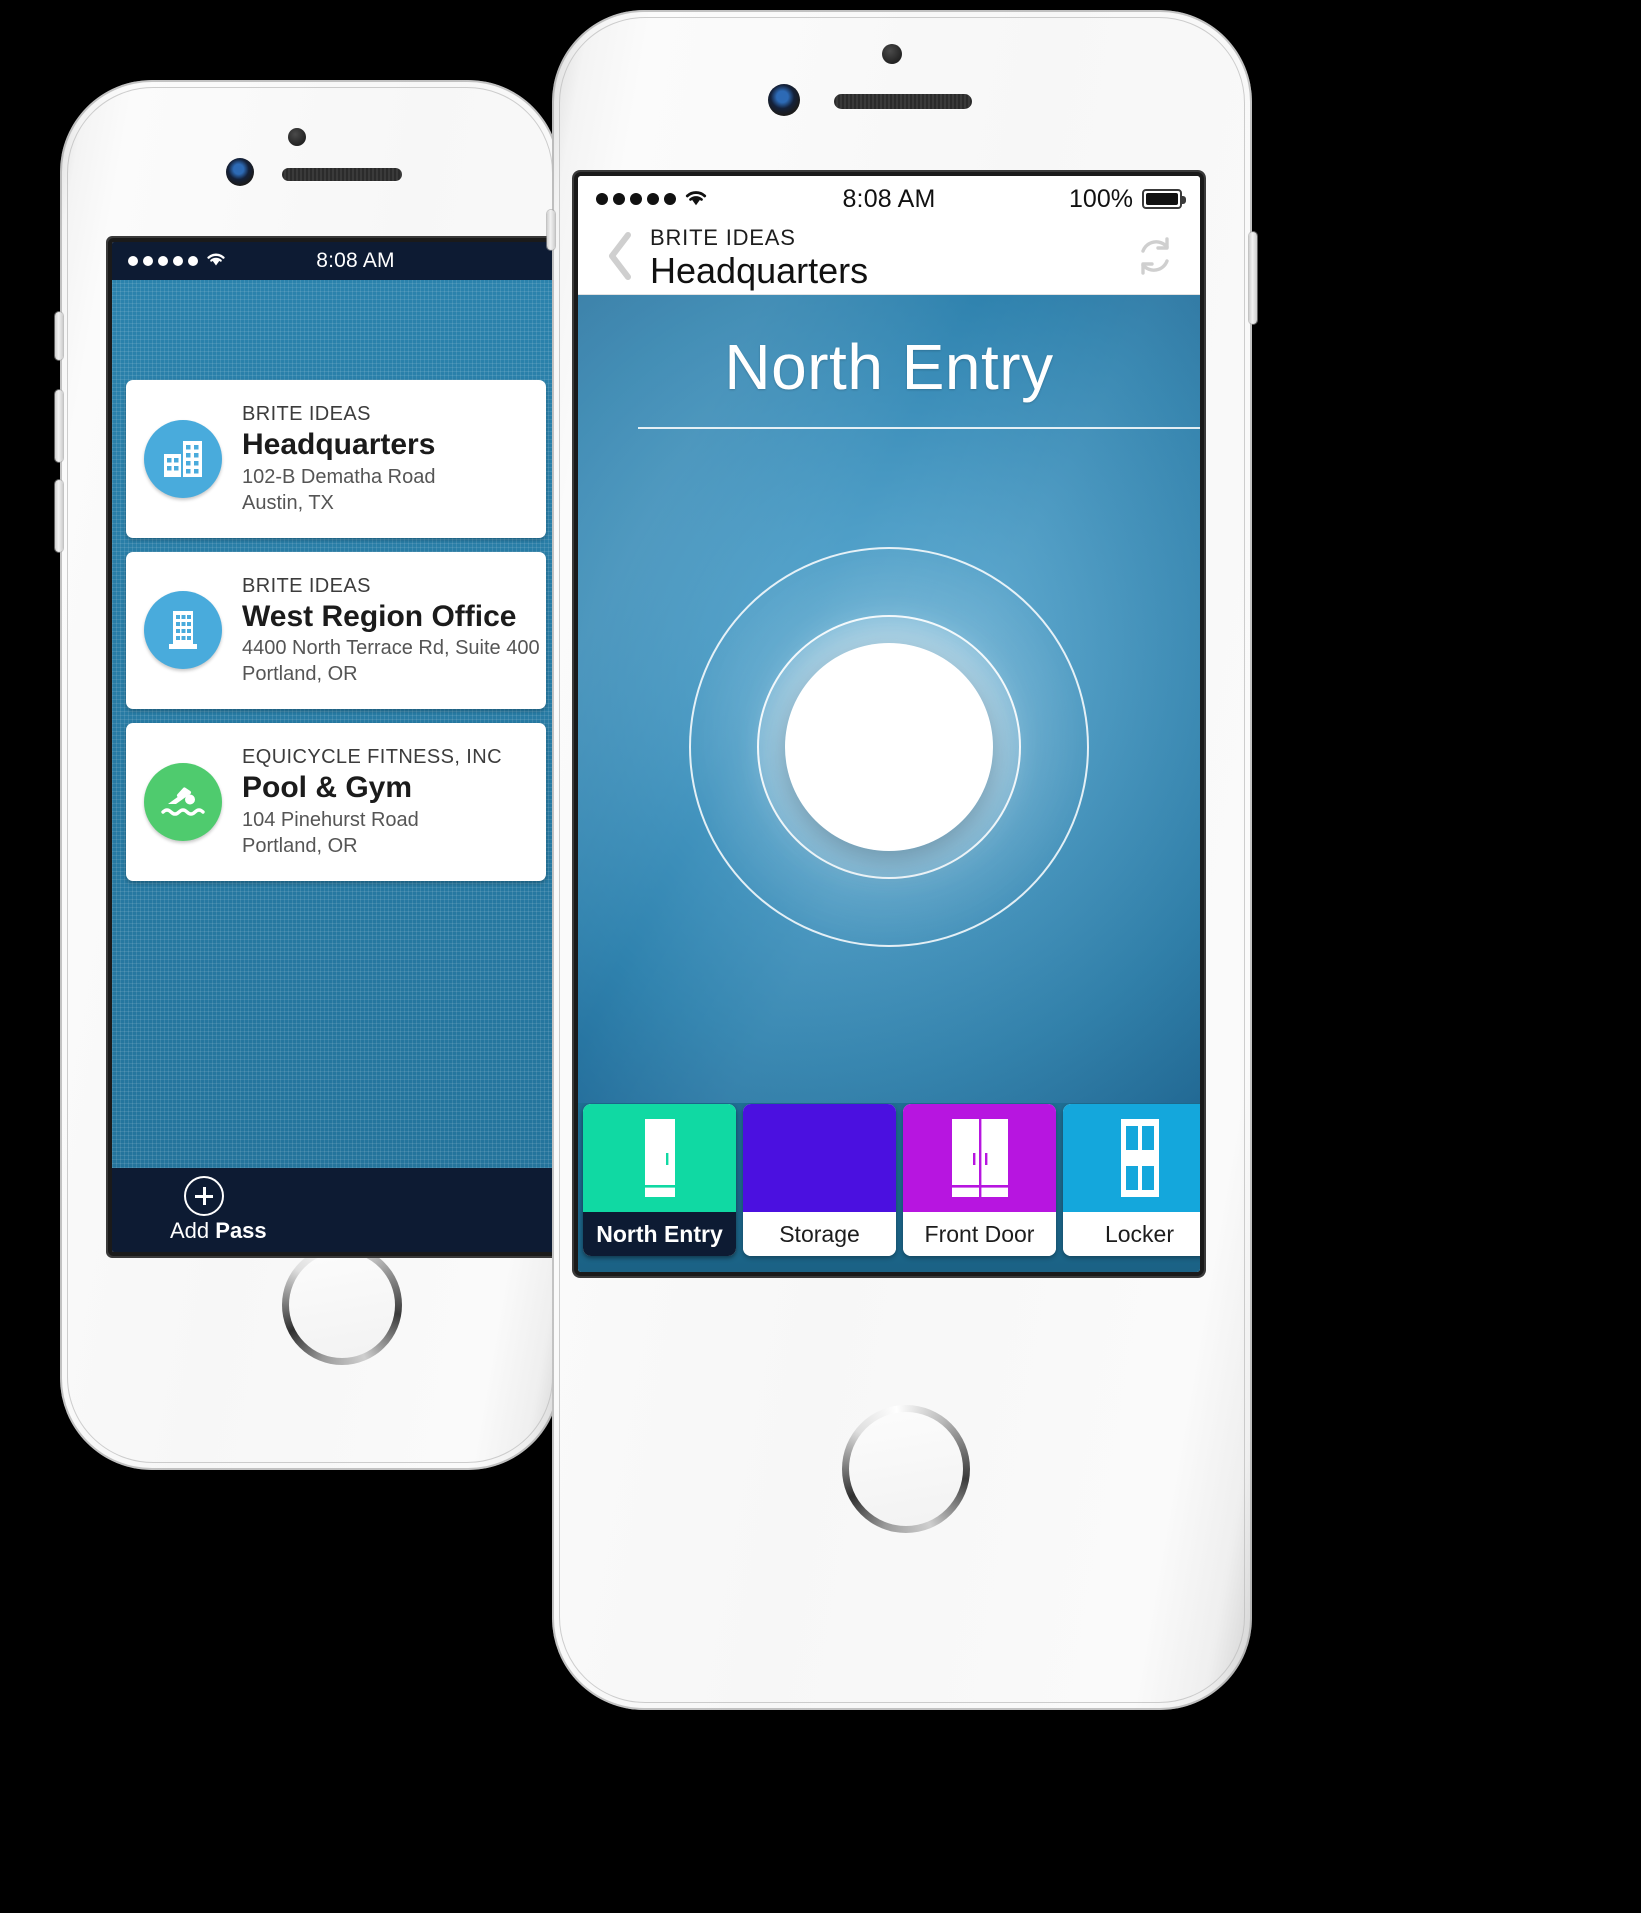  What do you see at coordinates (355, 260) in the screenshot?
I see `back-status-time: 8:08 AM` at bounding box center [355, 260].